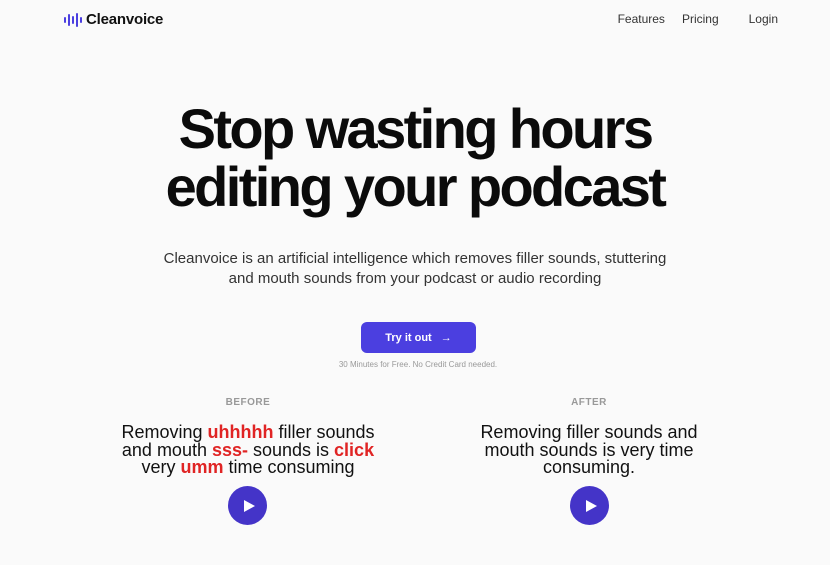 The height and width of the screenshot is (565, 830). What do you see at coordinates (415, 20) in the screenshot?
I see `top-nav: Cleanvoice Features Pricing Login` at bounding box center [415, 20].